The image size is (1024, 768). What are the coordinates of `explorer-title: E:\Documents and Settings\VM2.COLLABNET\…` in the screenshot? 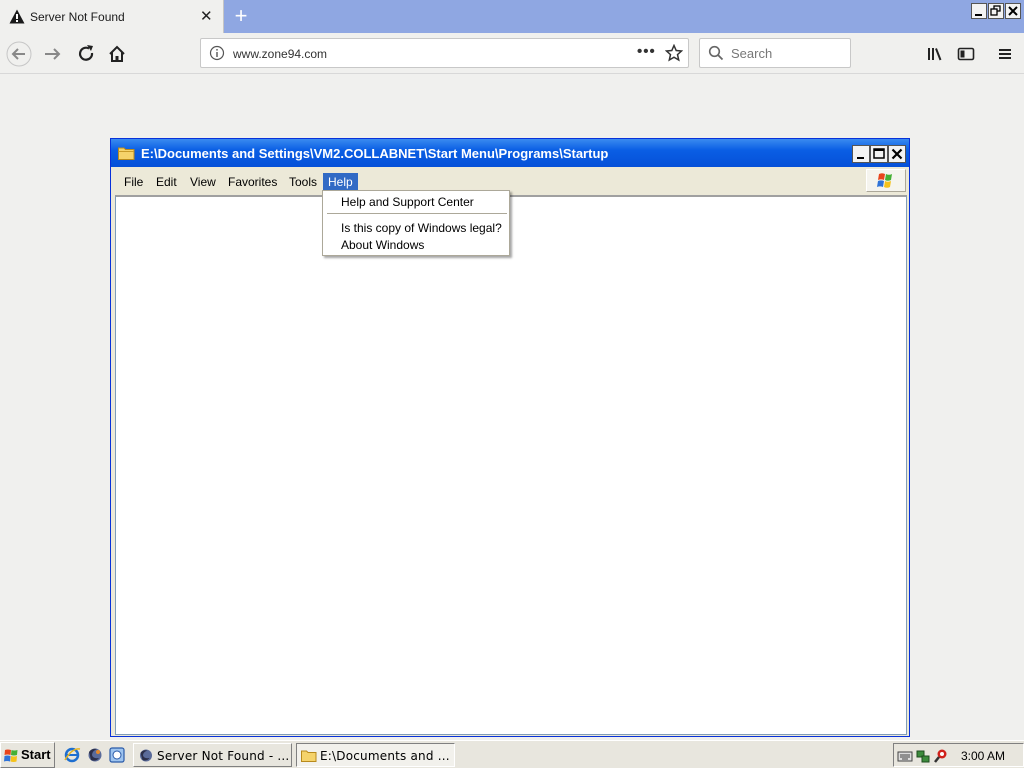 It's located at (375, 153).